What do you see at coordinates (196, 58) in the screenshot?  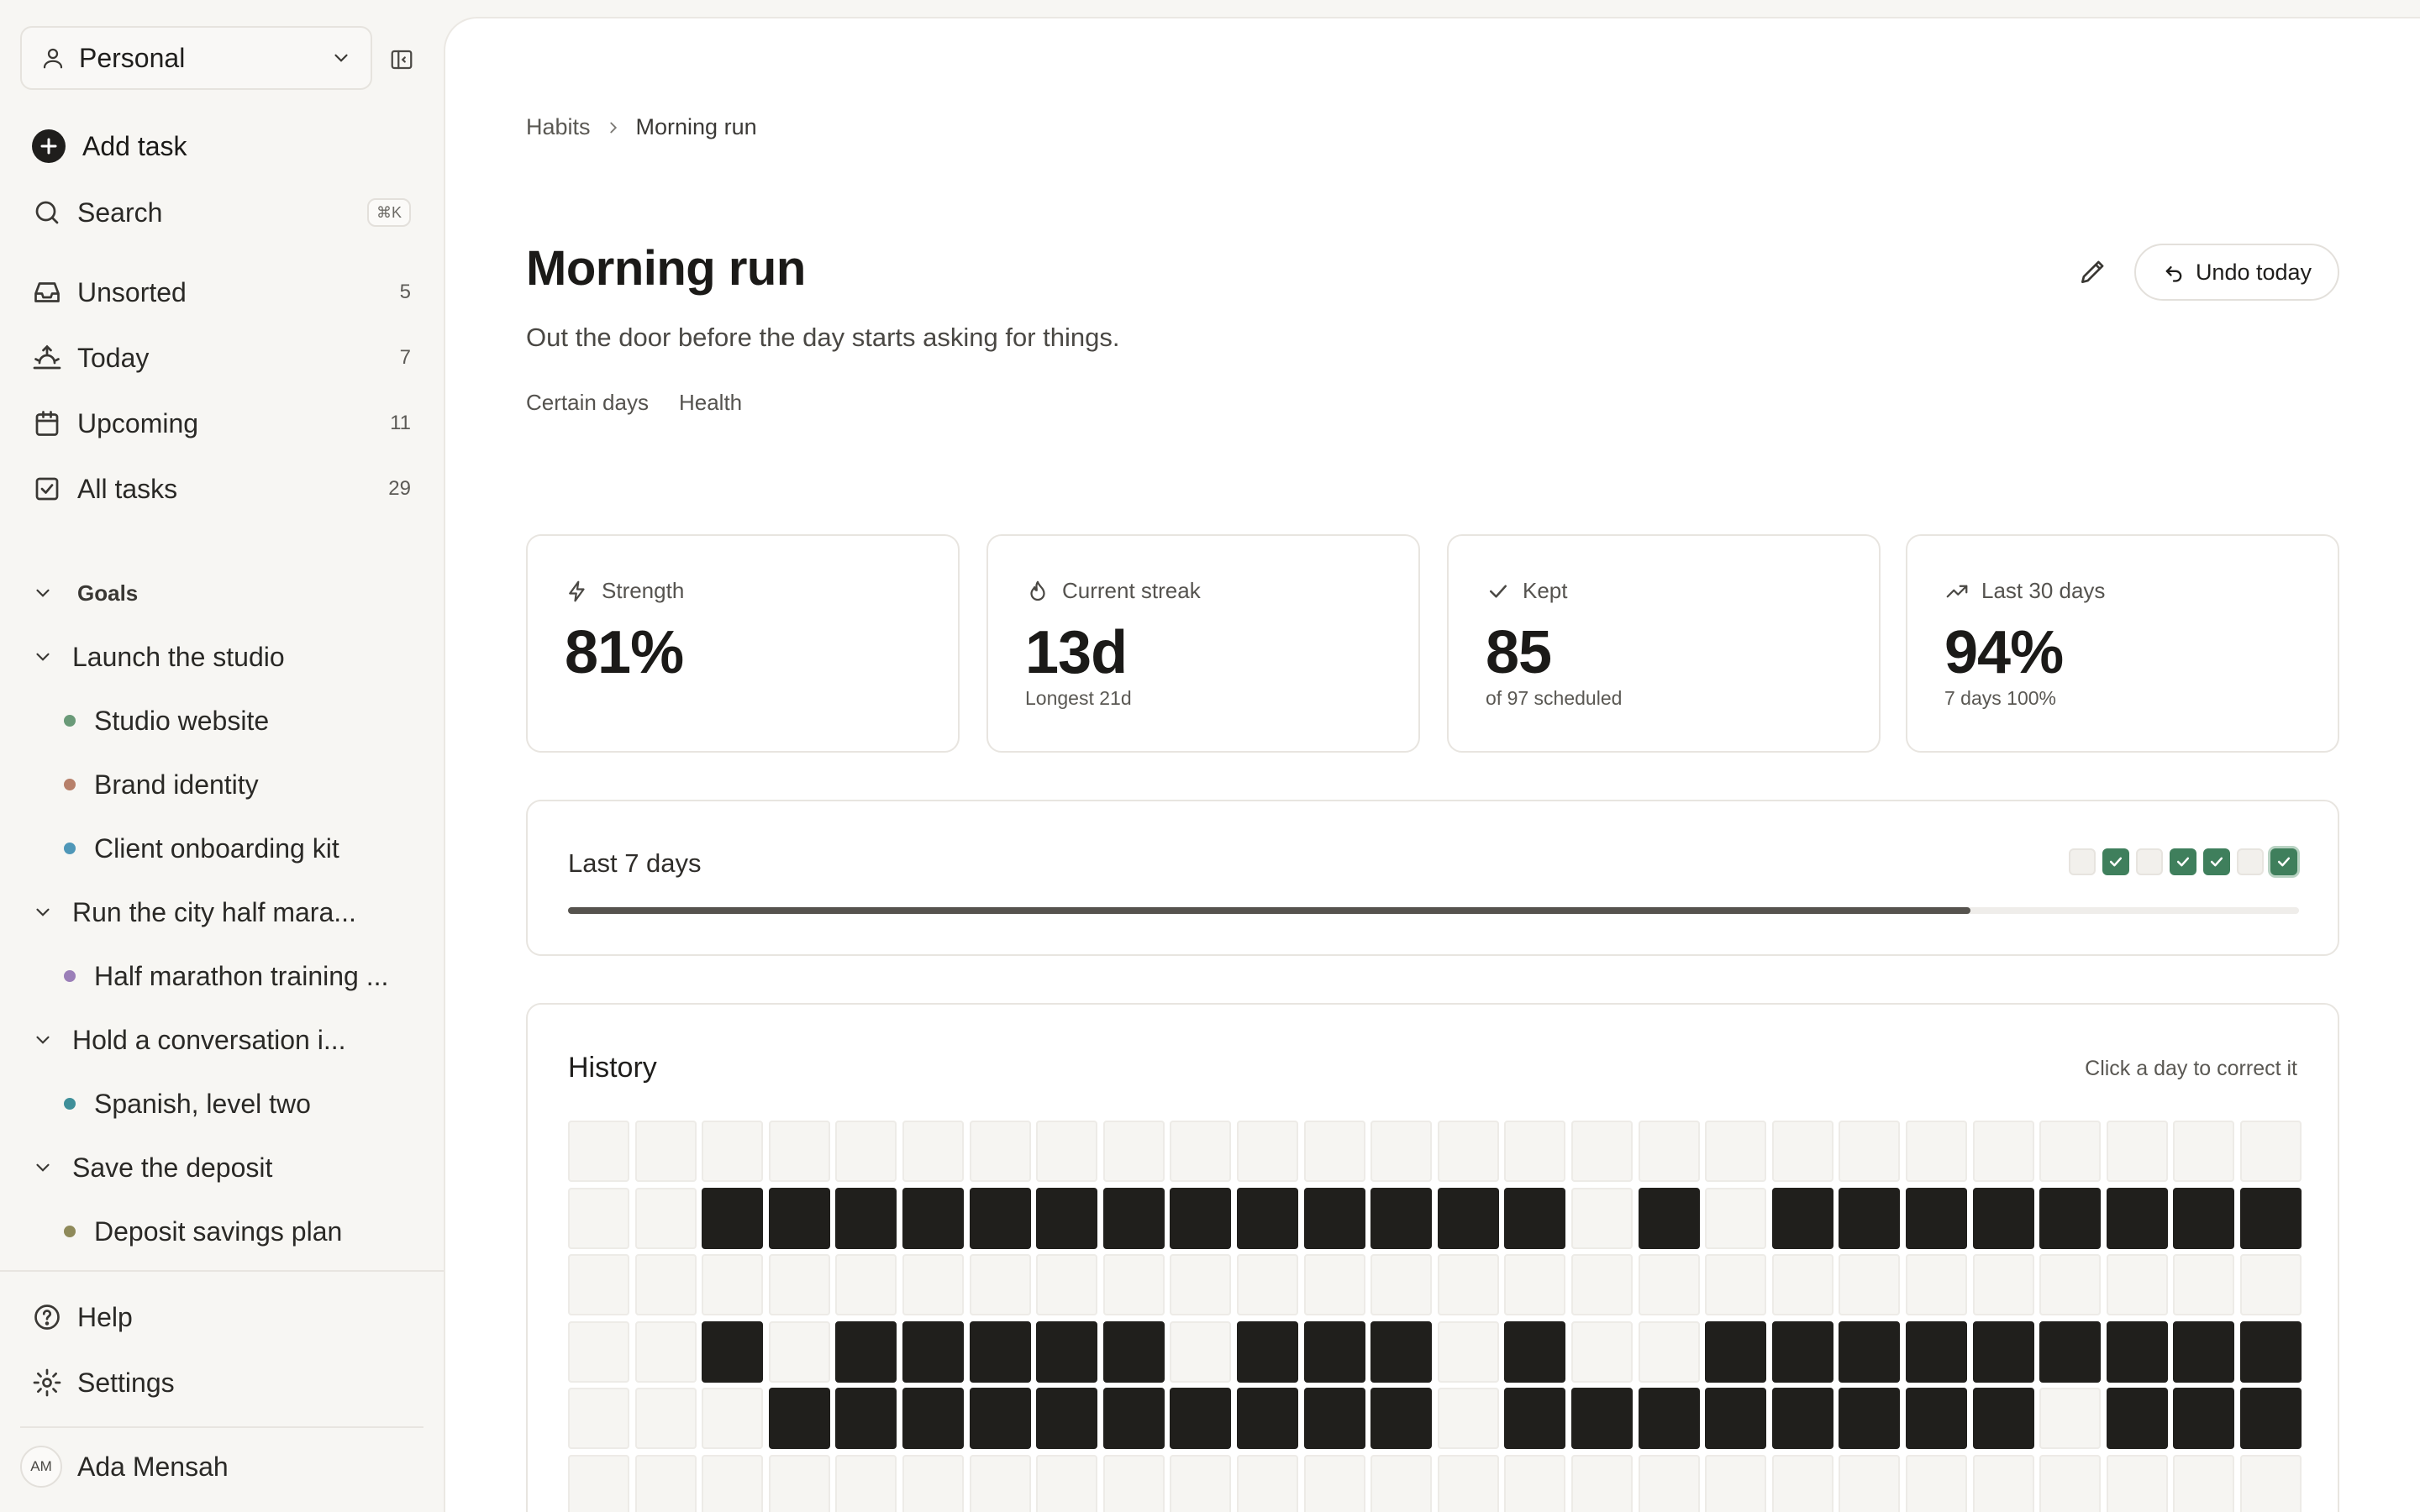 I see `workspace-switcher: Personal` at bounding box center [196, 58].